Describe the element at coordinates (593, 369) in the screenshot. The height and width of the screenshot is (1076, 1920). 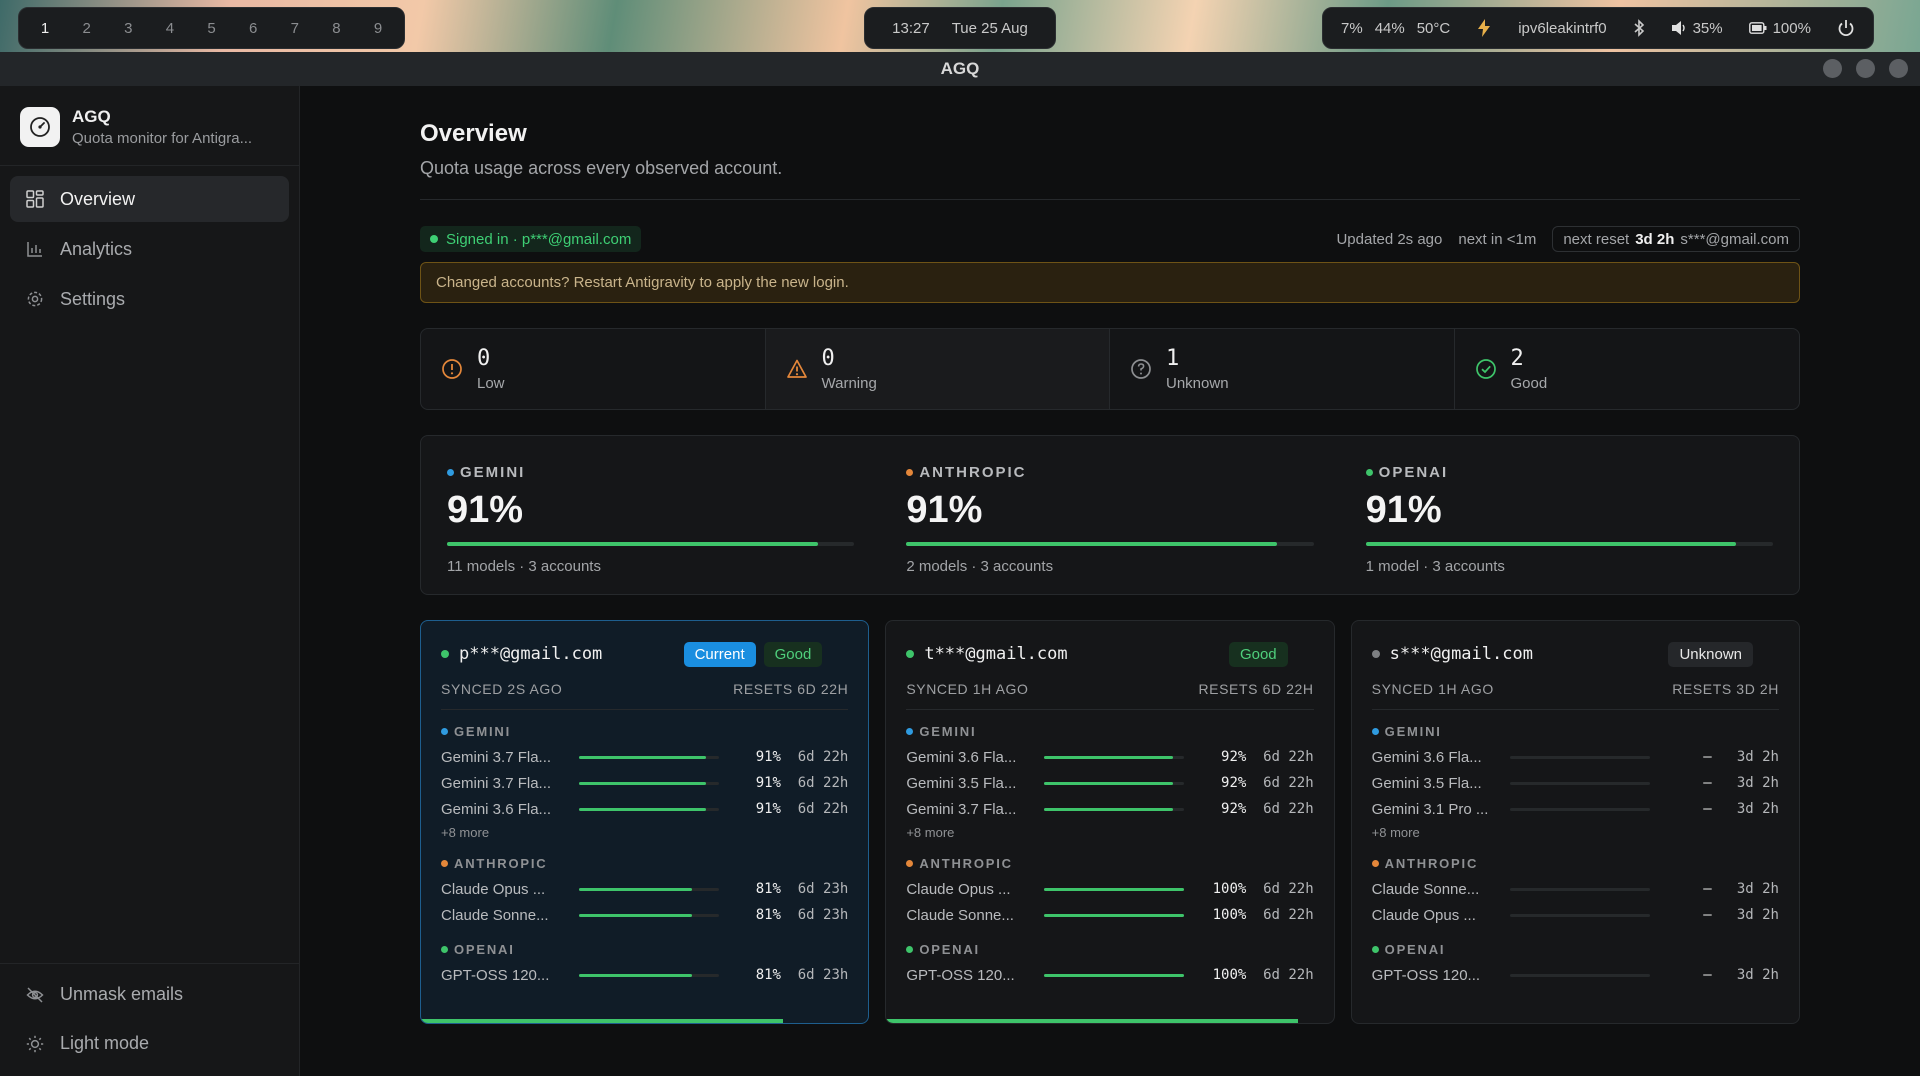
I see `summary-low: 0 Low` at that location.